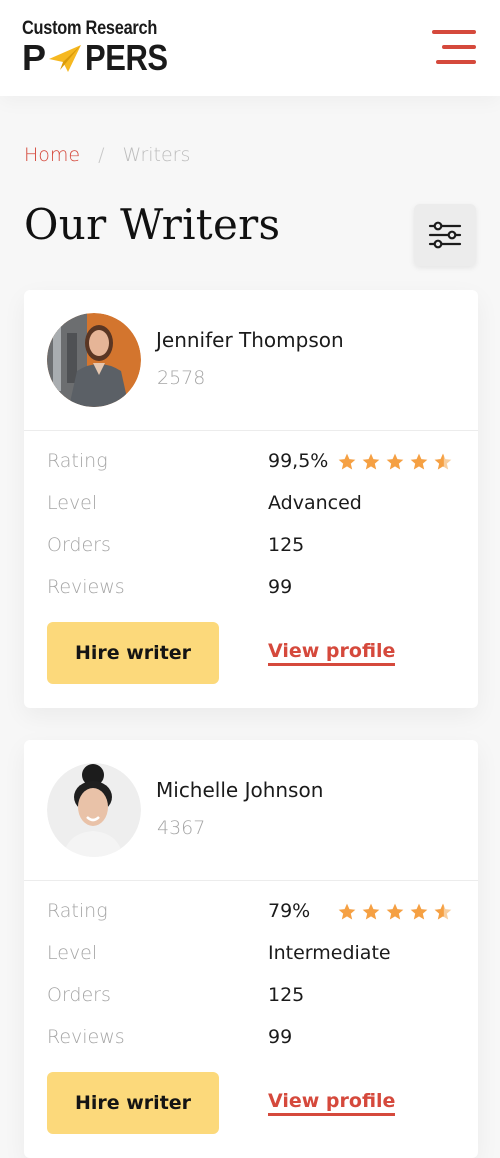 Image resolution: width=500 pixels, height=1158 pixels. I want to click on sliders-icon, so click(445, 235).